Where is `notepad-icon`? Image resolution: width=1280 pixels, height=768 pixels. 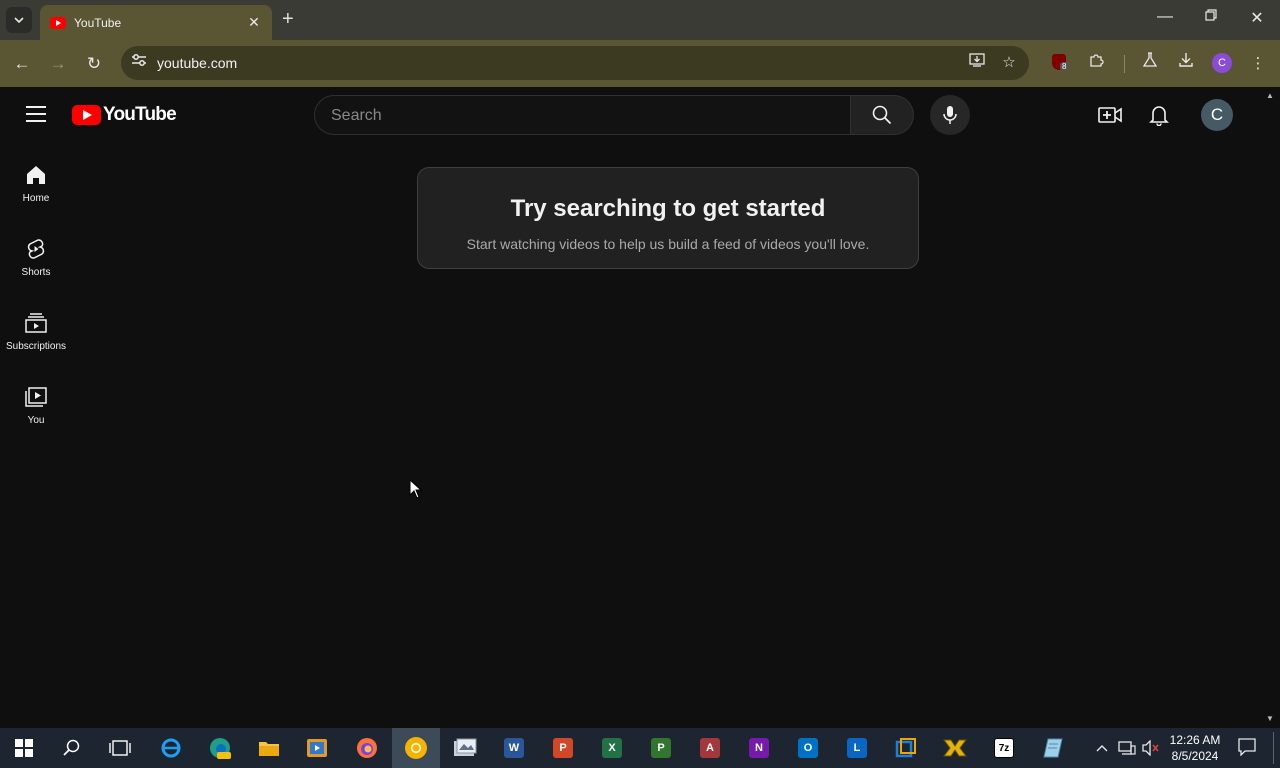 notepad-icon is located at coordinates (1053, 748).